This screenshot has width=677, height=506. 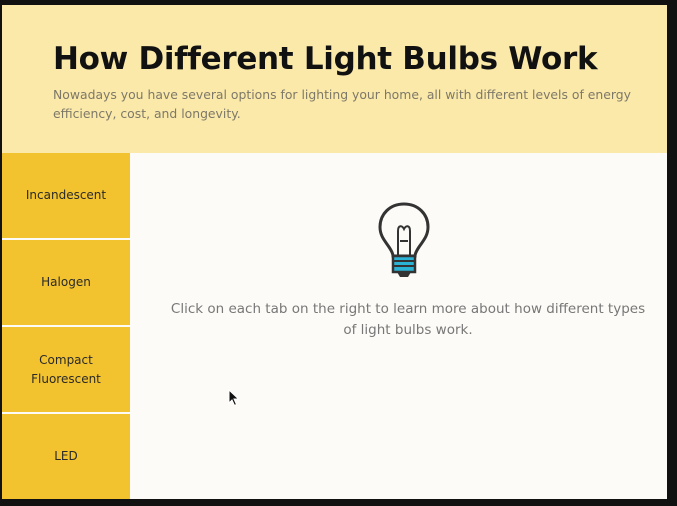 What do you see at coordinates (325, 59) in the screenshot?
I see `page-title: How Different Light Bulbs Work` at bounding box center [325, 59].